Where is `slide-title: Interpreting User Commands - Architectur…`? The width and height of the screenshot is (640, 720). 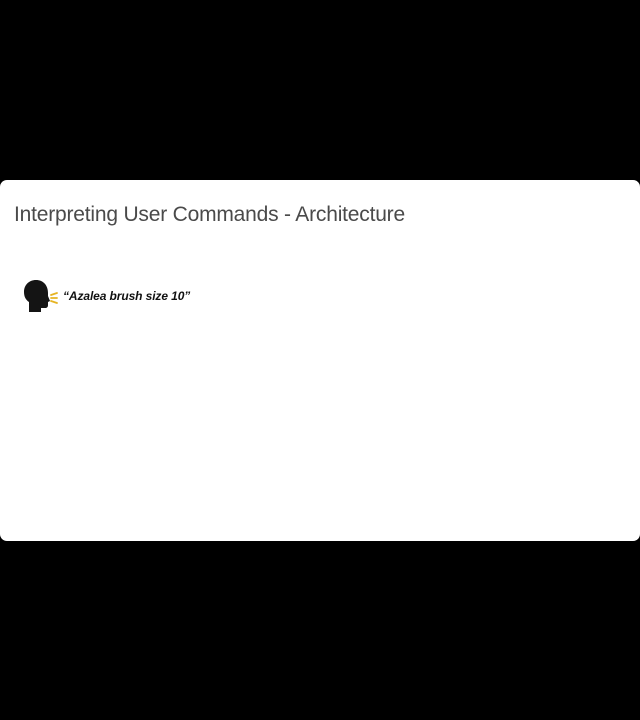
slide-title: Interpreting User Commands - Architectur… is located at coordinates (209, 214).